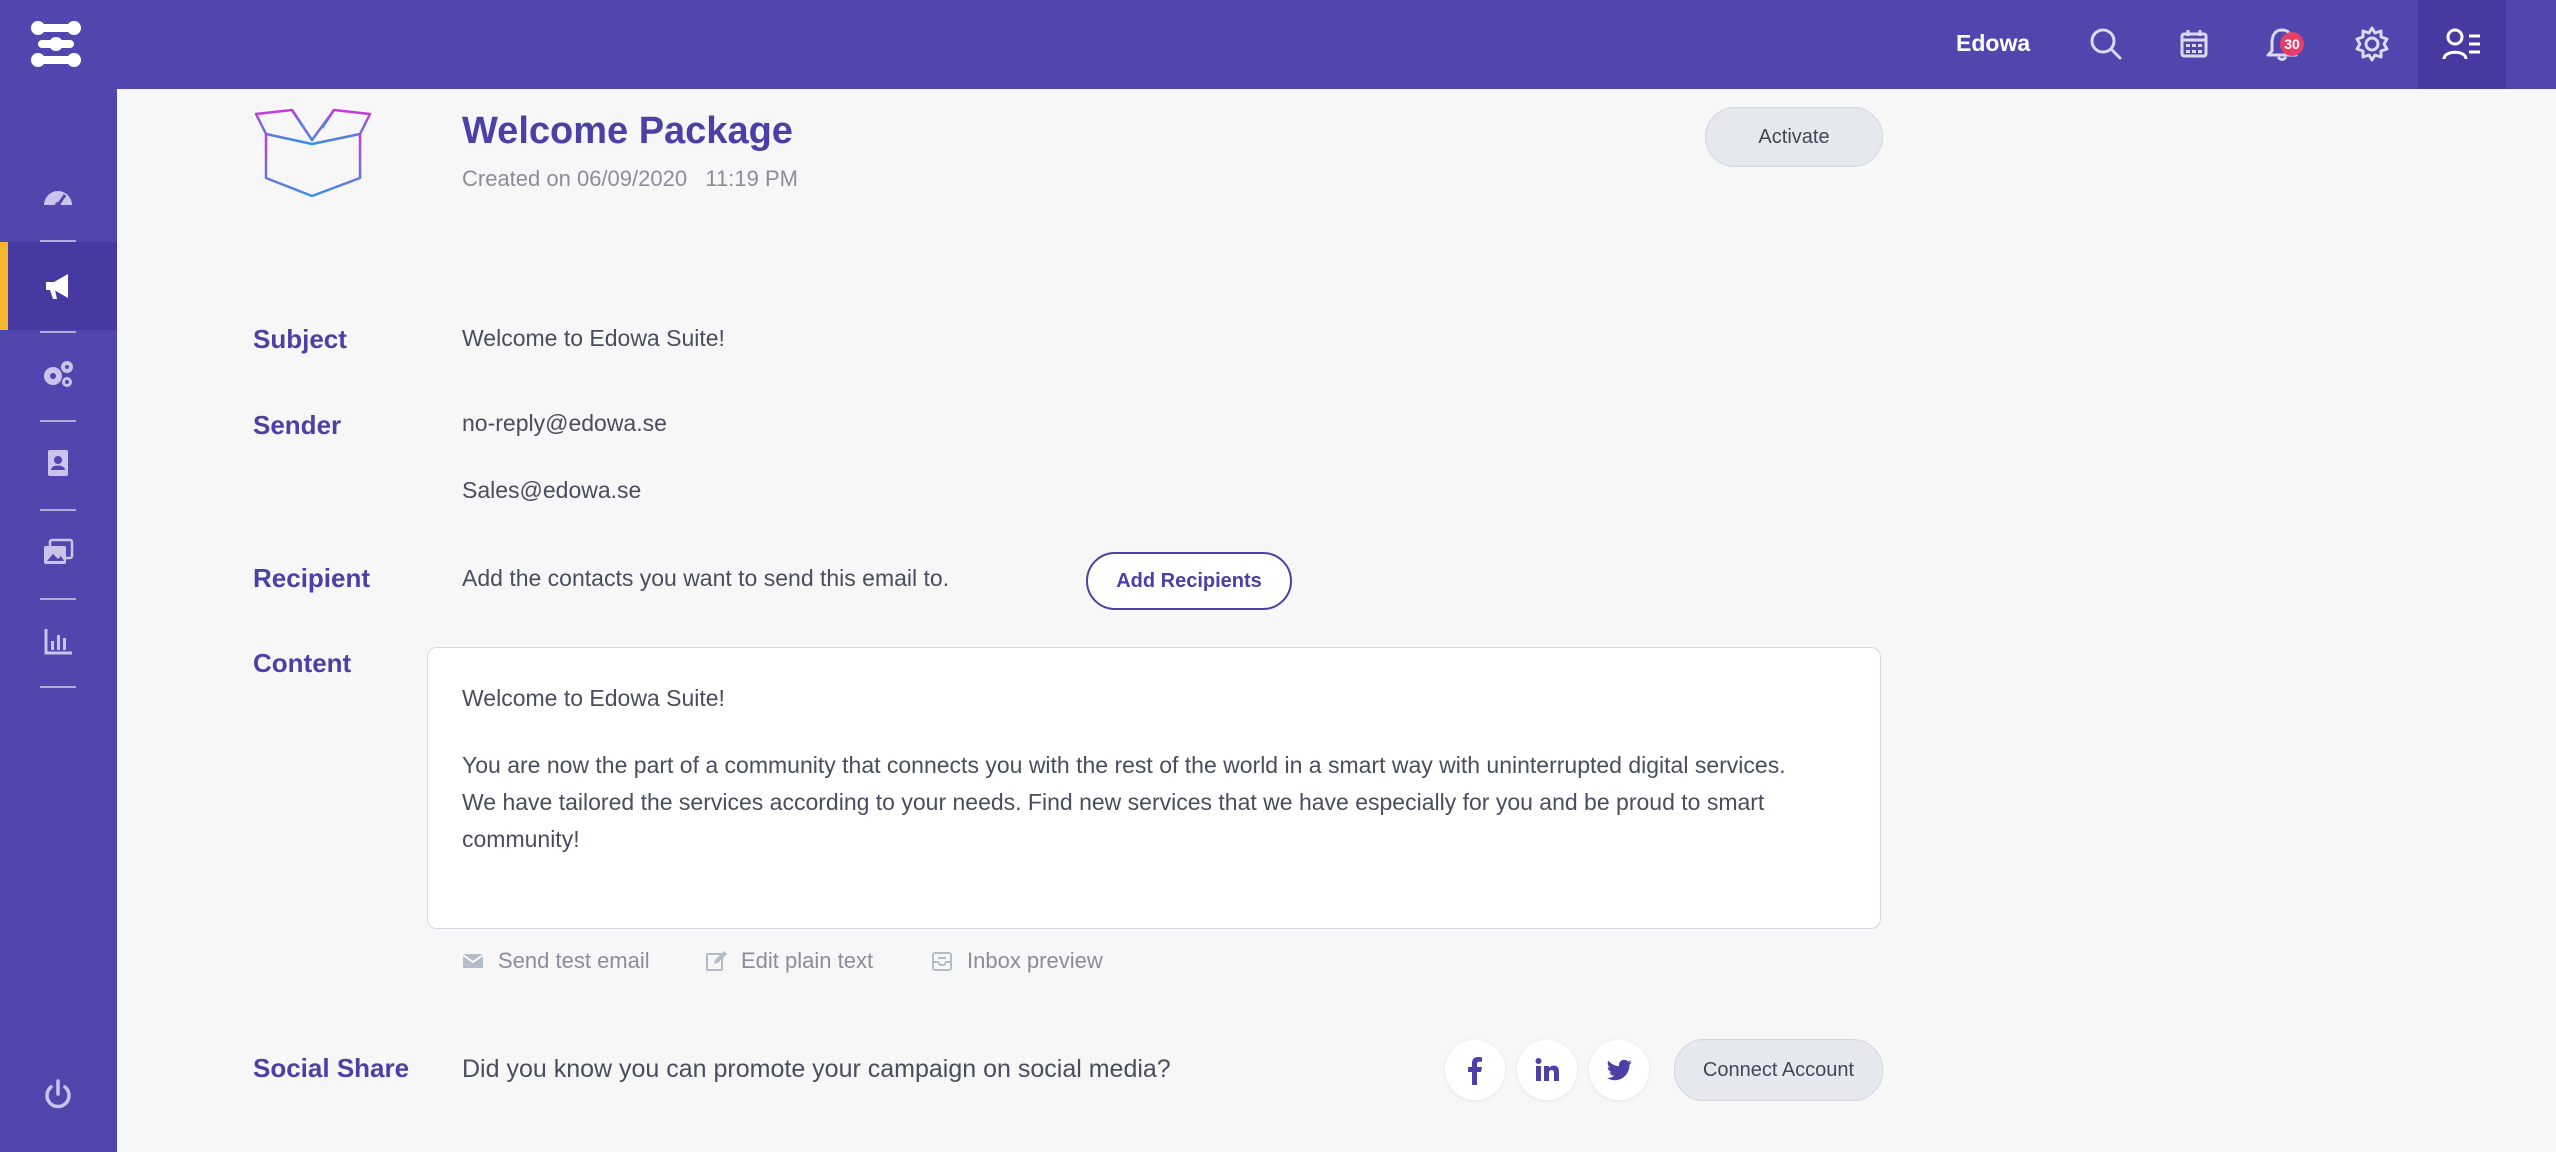  I want to click on sidebar-item-settings, so click(58, 374).